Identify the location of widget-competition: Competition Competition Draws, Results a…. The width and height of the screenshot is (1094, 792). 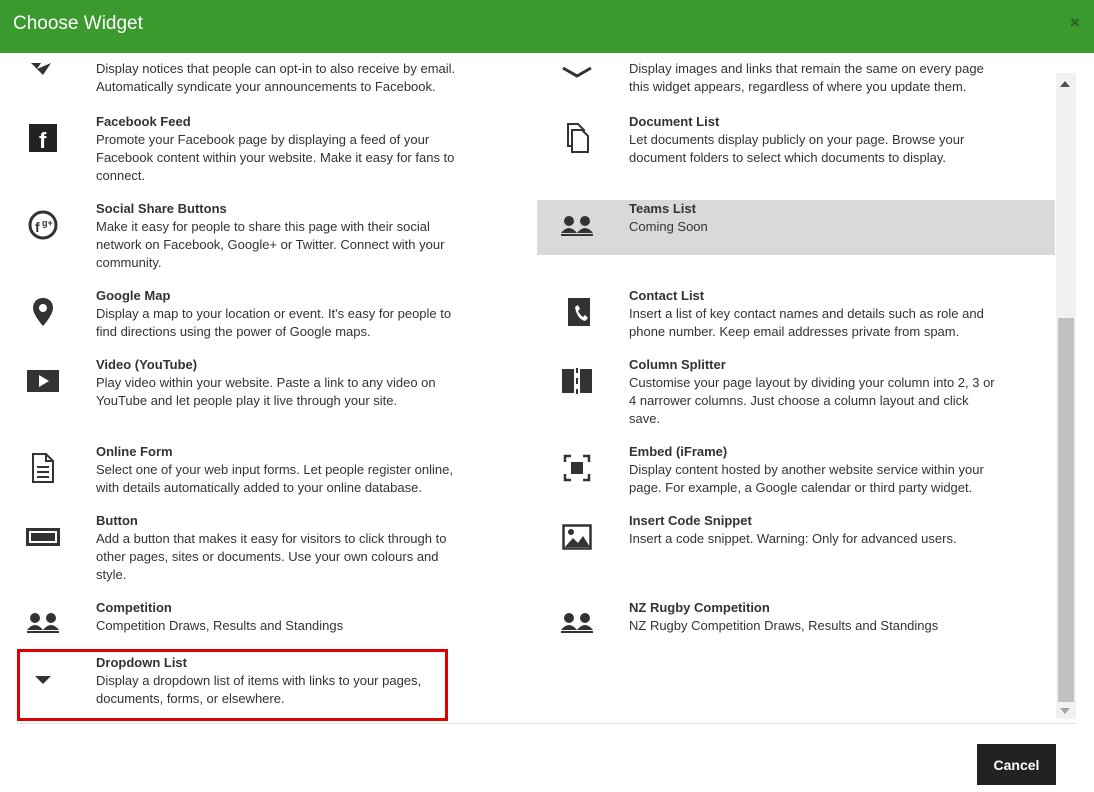
(276, 624).